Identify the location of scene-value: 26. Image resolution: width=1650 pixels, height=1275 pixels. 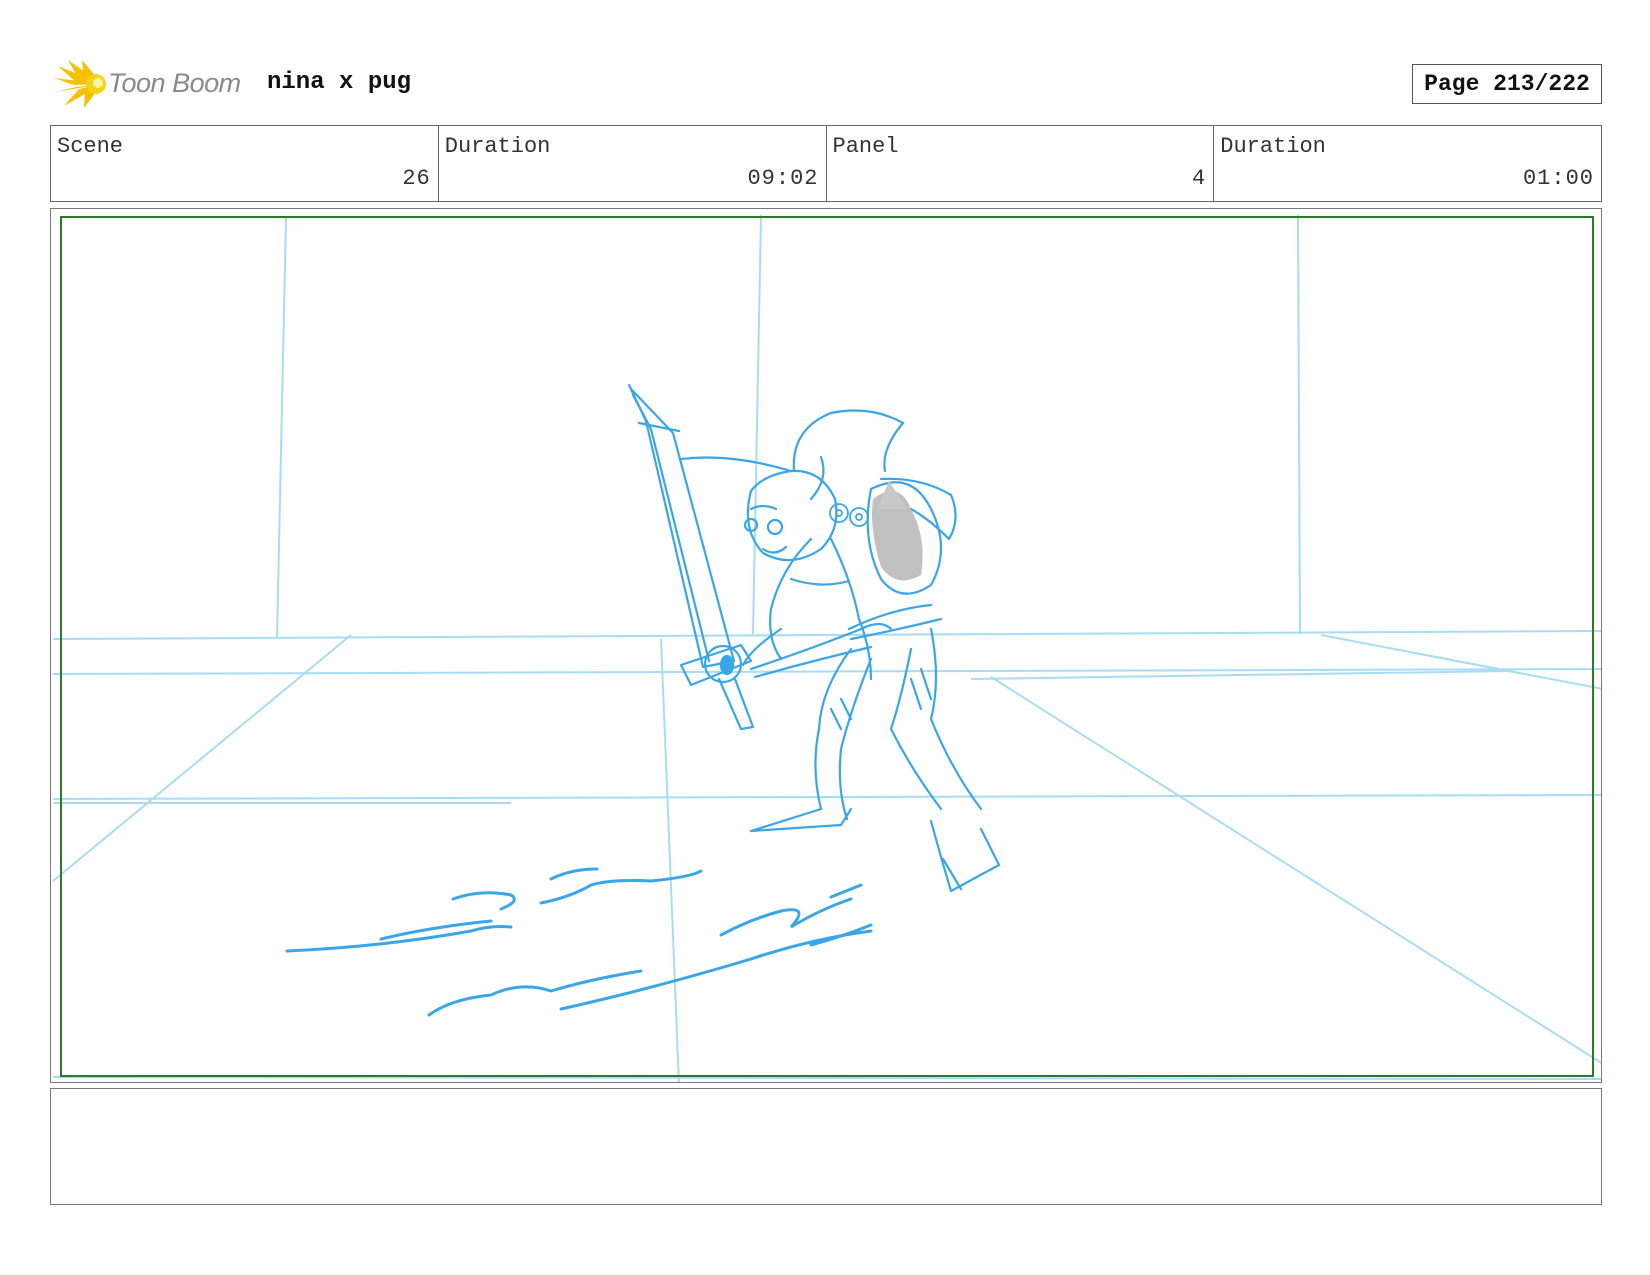
(416, 178).